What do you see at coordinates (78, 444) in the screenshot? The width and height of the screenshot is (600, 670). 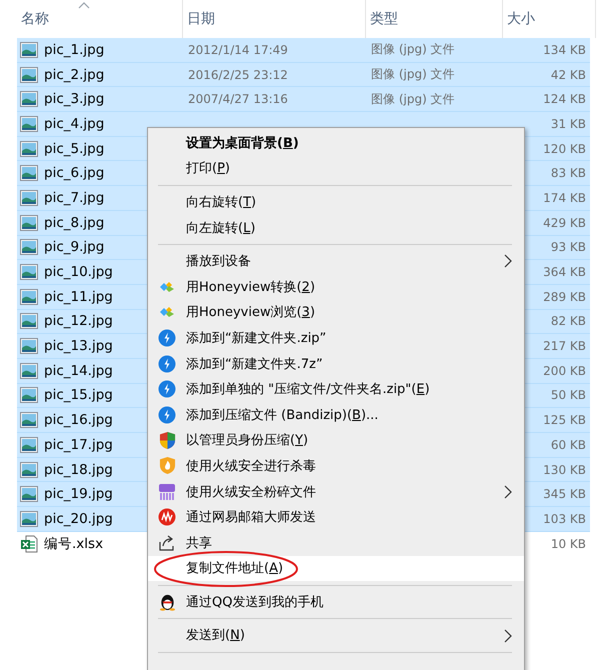 I see `file-name: pic_17.jpg` at bounding box center [78, 444].